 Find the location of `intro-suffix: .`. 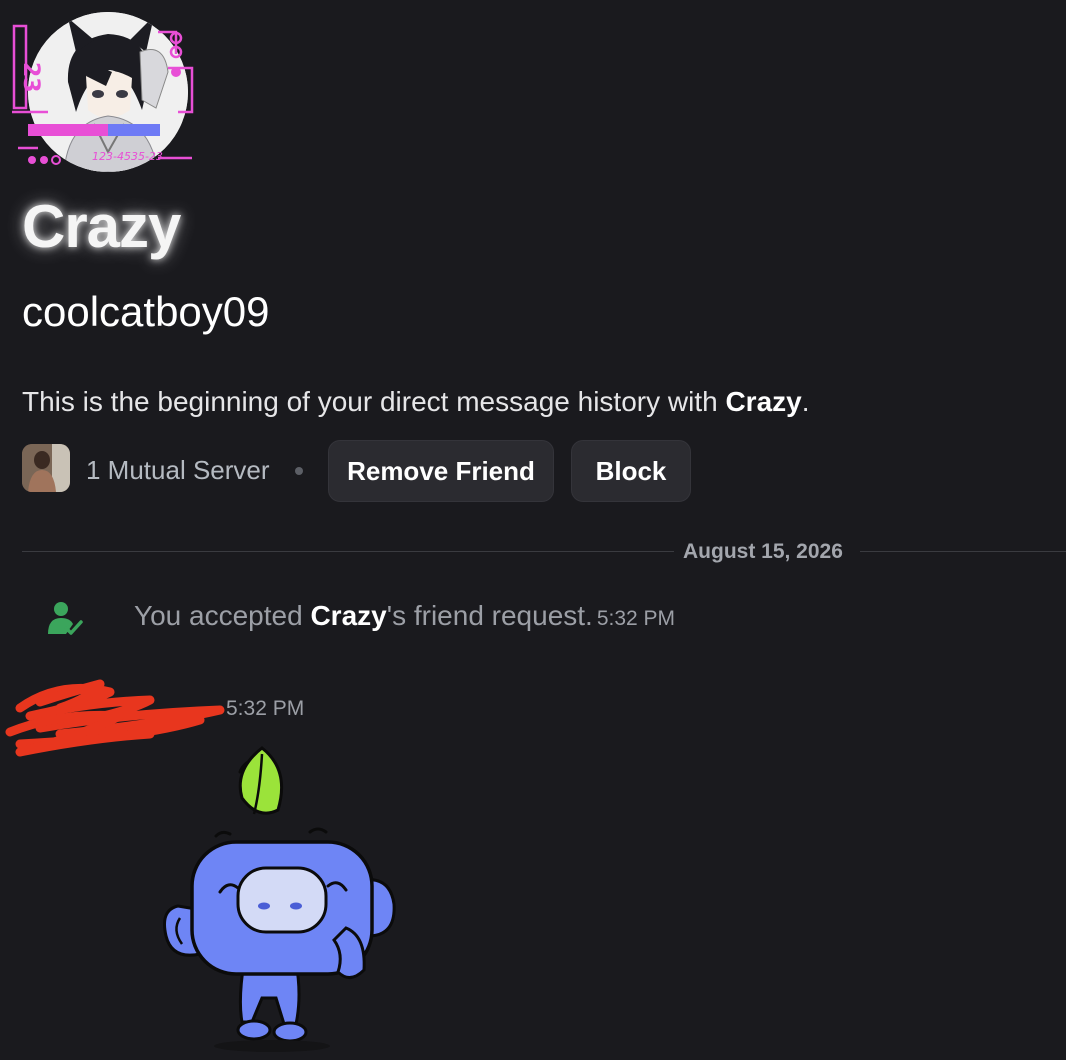

intro-suffix: . is located at coordinates (805, 401).